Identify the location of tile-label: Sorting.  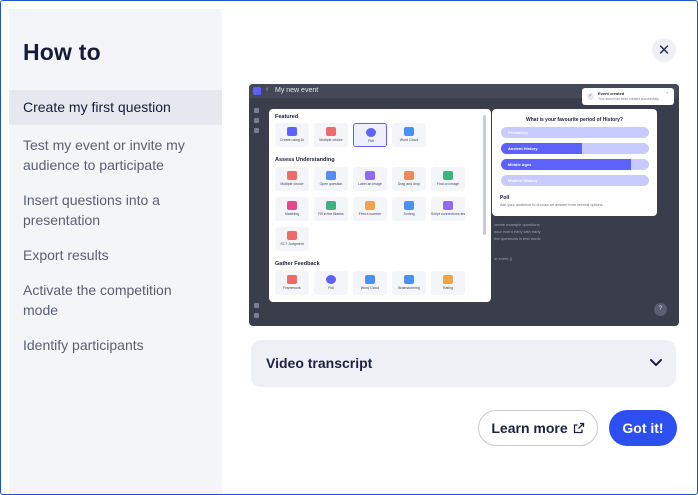
(409, 214).